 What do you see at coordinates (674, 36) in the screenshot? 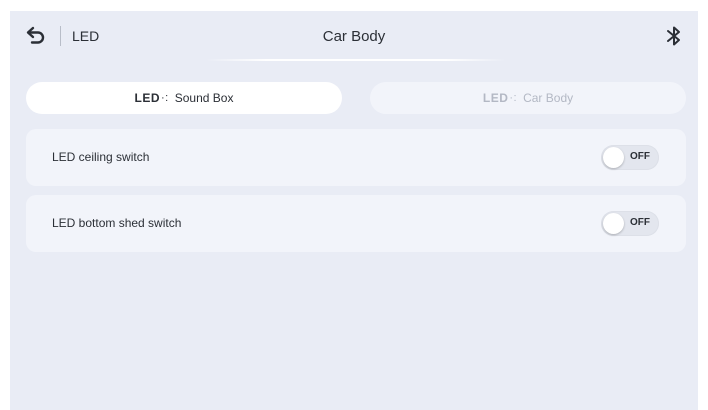
I see `bluetooth-icon` at bounding box center [674, 36].